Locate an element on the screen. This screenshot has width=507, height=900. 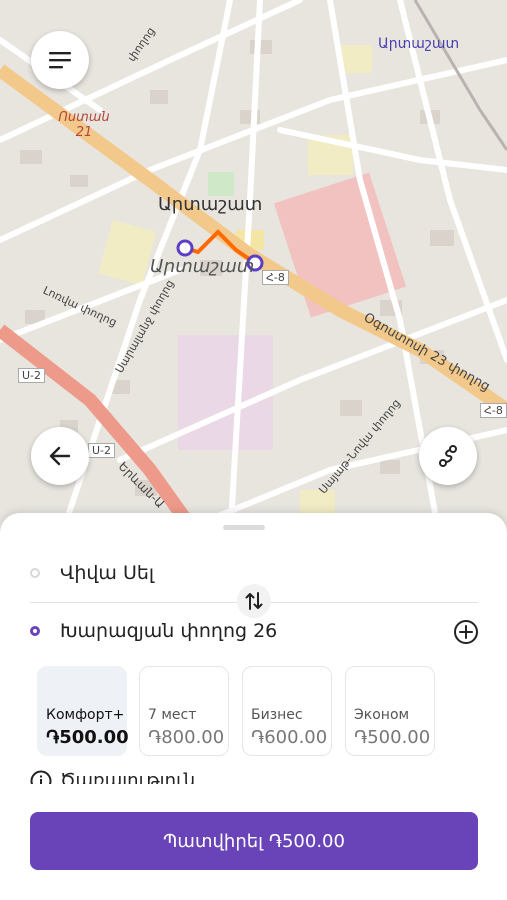
route-icon is located at coordinates (448, 456).